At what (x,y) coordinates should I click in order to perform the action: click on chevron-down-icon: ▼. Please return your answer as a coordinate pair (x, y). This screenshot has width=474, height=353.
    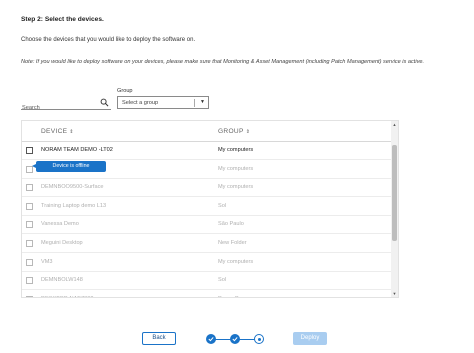
    Looking at the image, I should click on (202, 102).